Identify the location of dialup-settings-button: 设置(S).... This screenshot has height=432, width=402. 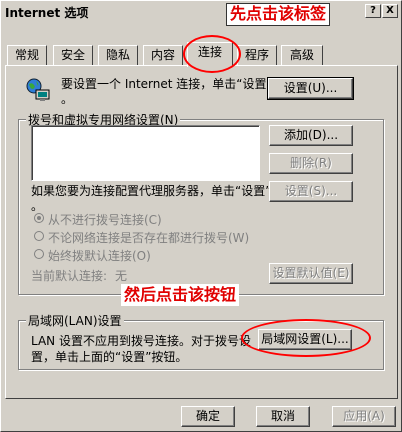
(311, 191).